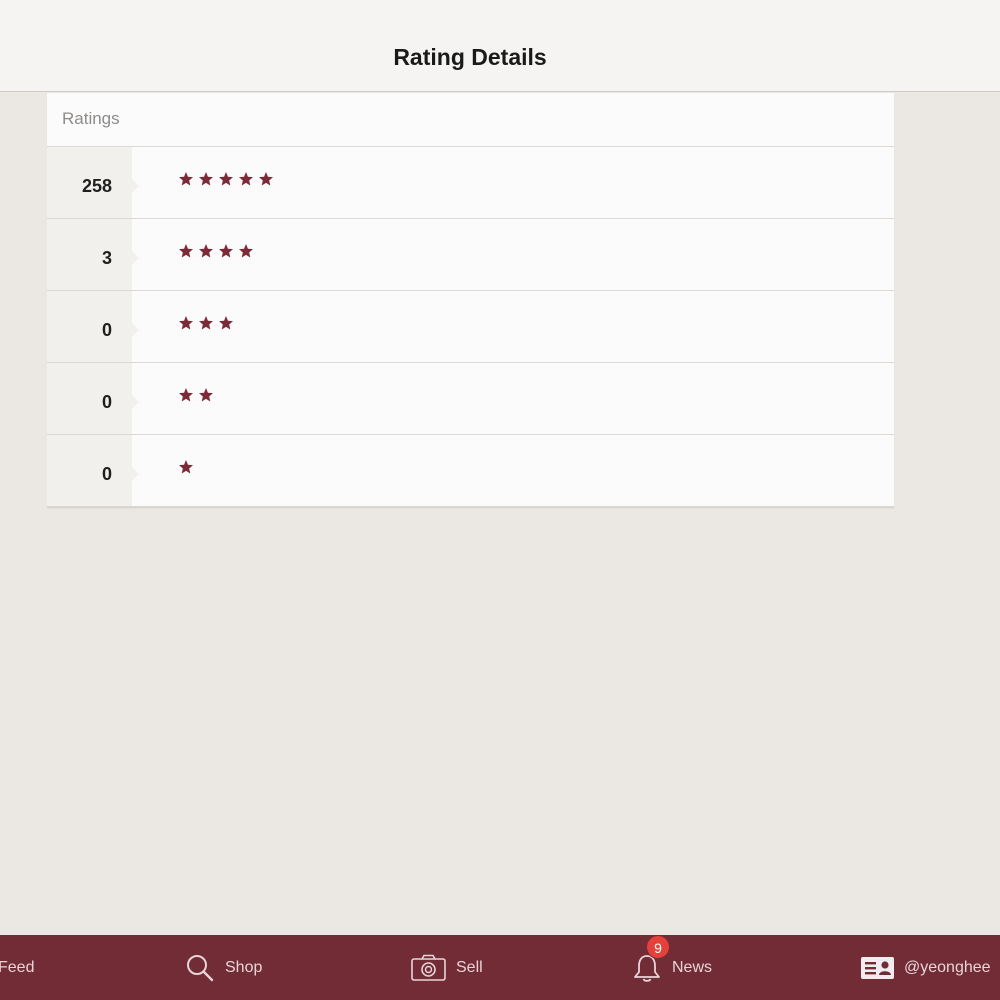 This screenshot has height=1000, width=1000. What do you see at coordinates (470, 183) in the screenshot?
I see `rating-row-5-stars: 258` at bounding box center [470, 183].